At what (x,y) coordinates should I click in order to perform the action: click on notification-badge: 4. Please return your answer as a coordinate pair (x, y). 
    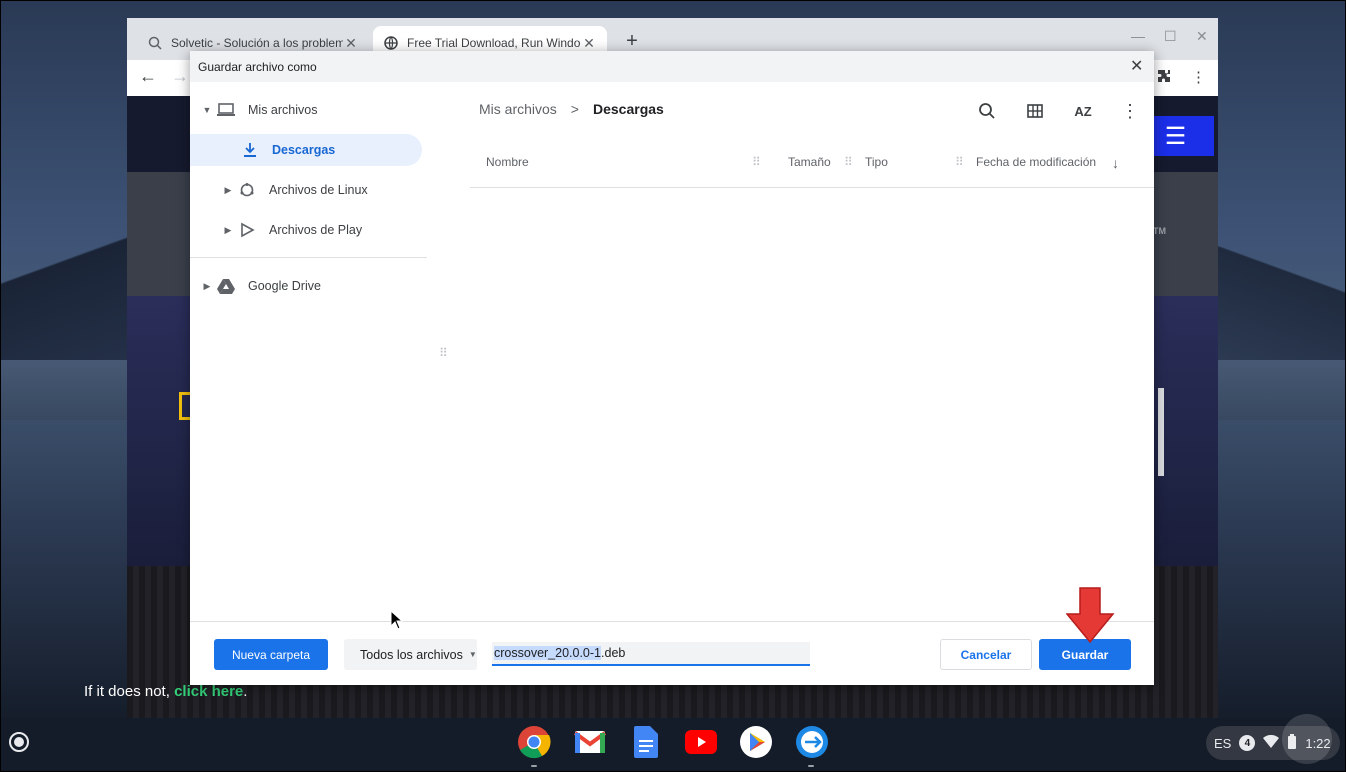
    Looking at the image, I should click on (1247, 743).